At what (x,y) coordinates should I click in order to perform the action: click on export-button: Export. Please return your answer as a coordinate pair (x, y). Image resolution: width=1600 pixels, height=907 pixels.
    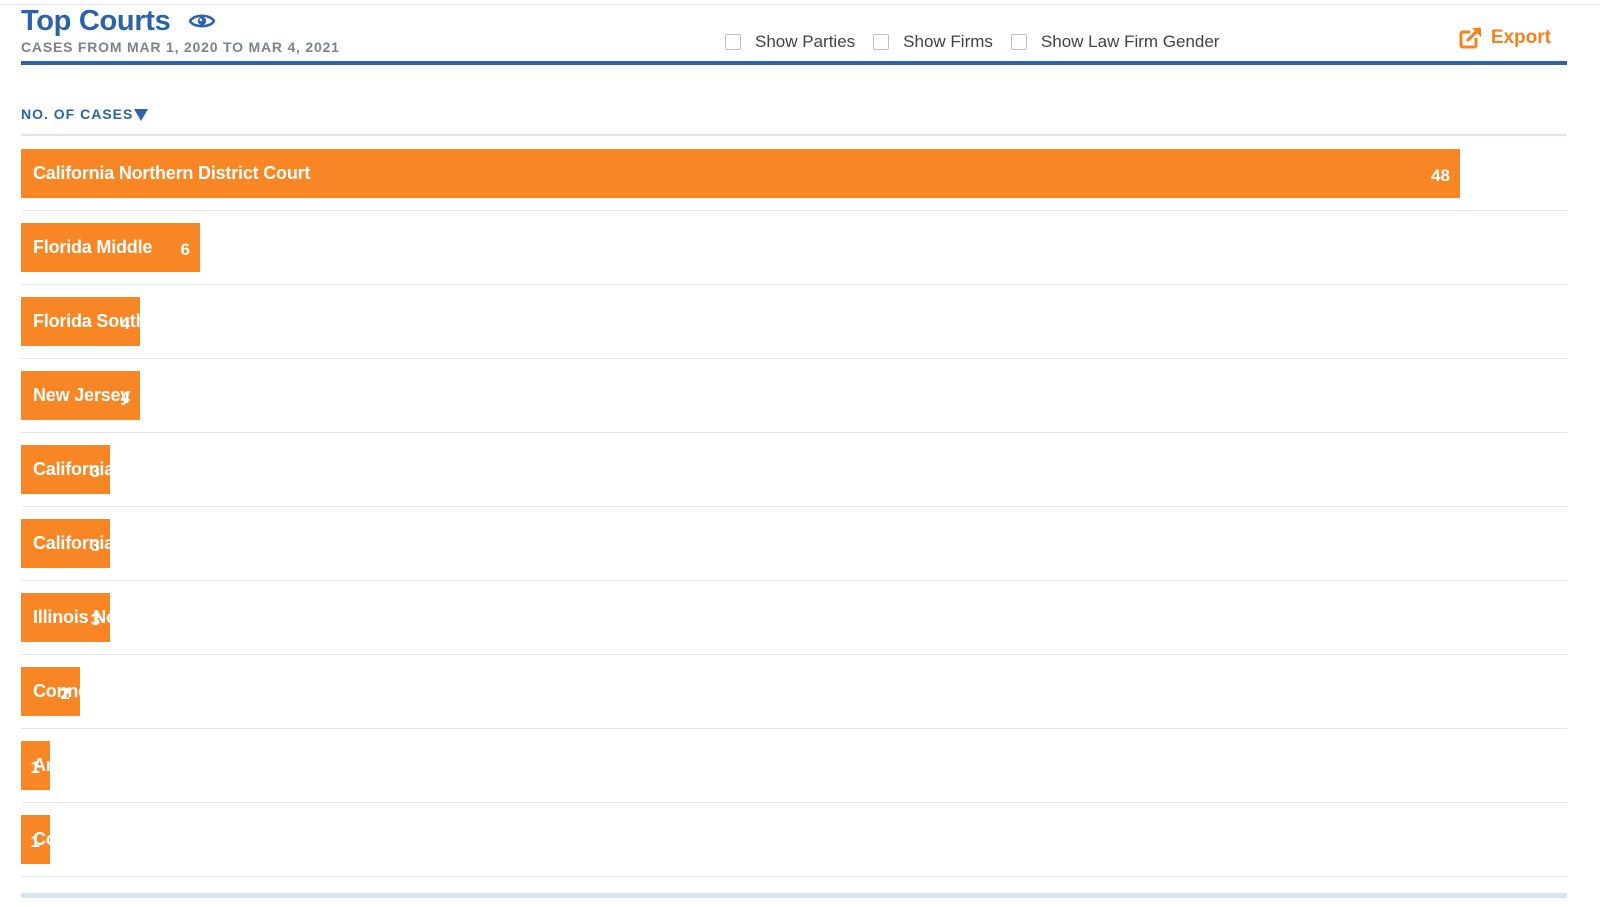
    Looking at the image, I should click on (1505, 38).